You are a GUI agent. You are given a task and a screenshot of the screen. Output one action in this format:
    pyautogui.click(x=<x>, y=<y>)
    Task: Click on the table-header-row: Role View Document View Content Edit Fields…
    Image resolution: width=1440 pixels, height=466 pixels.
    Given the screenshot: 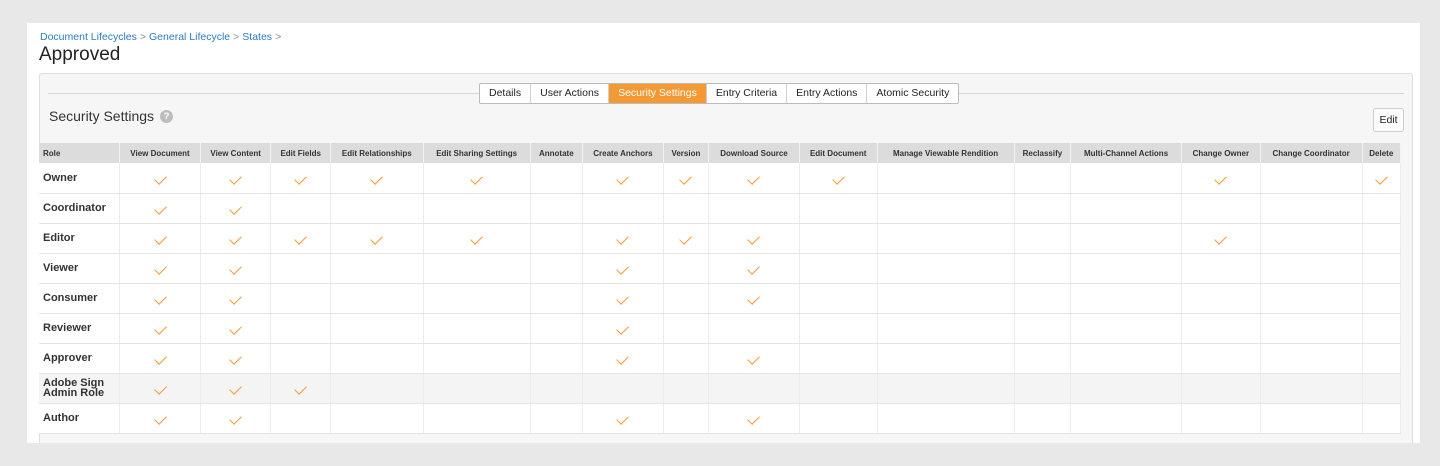 What is the action you would take?
    pyautogui.click(x=720, y=153)
    